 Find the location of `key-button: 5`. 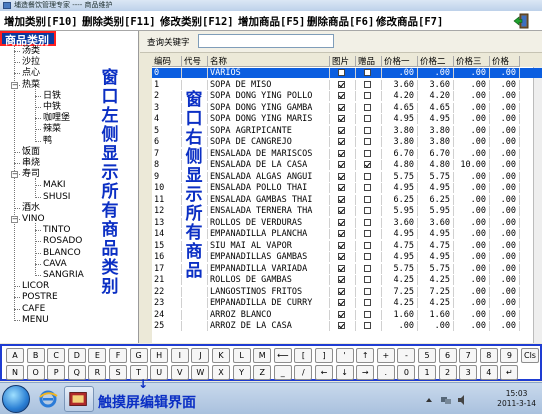

key-button: 5 is located at coordinates (427, 355).